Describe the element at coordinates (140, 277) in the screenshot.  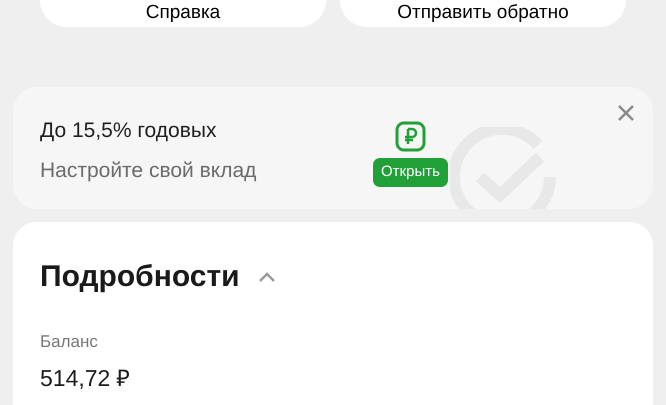
I see `details-title: Подробности` at that location.